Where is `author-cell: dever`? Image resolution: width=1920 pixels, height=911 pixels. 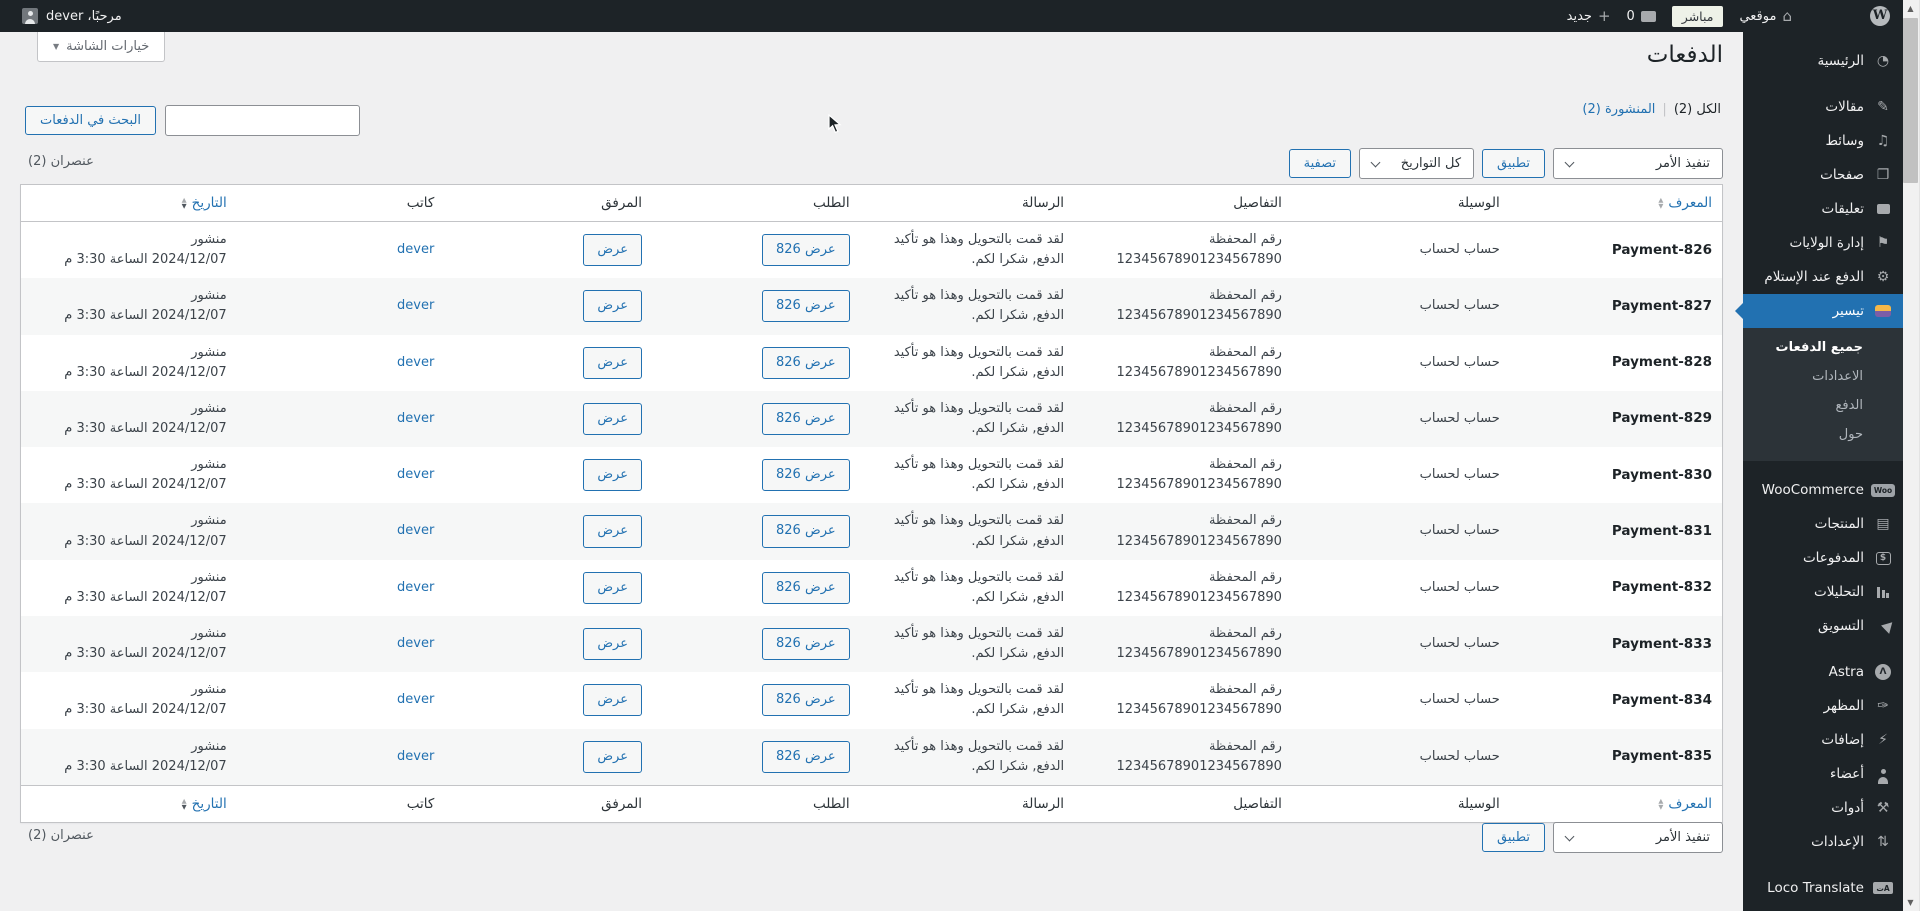
author-cell: dever is located at coordinates (341, 475).